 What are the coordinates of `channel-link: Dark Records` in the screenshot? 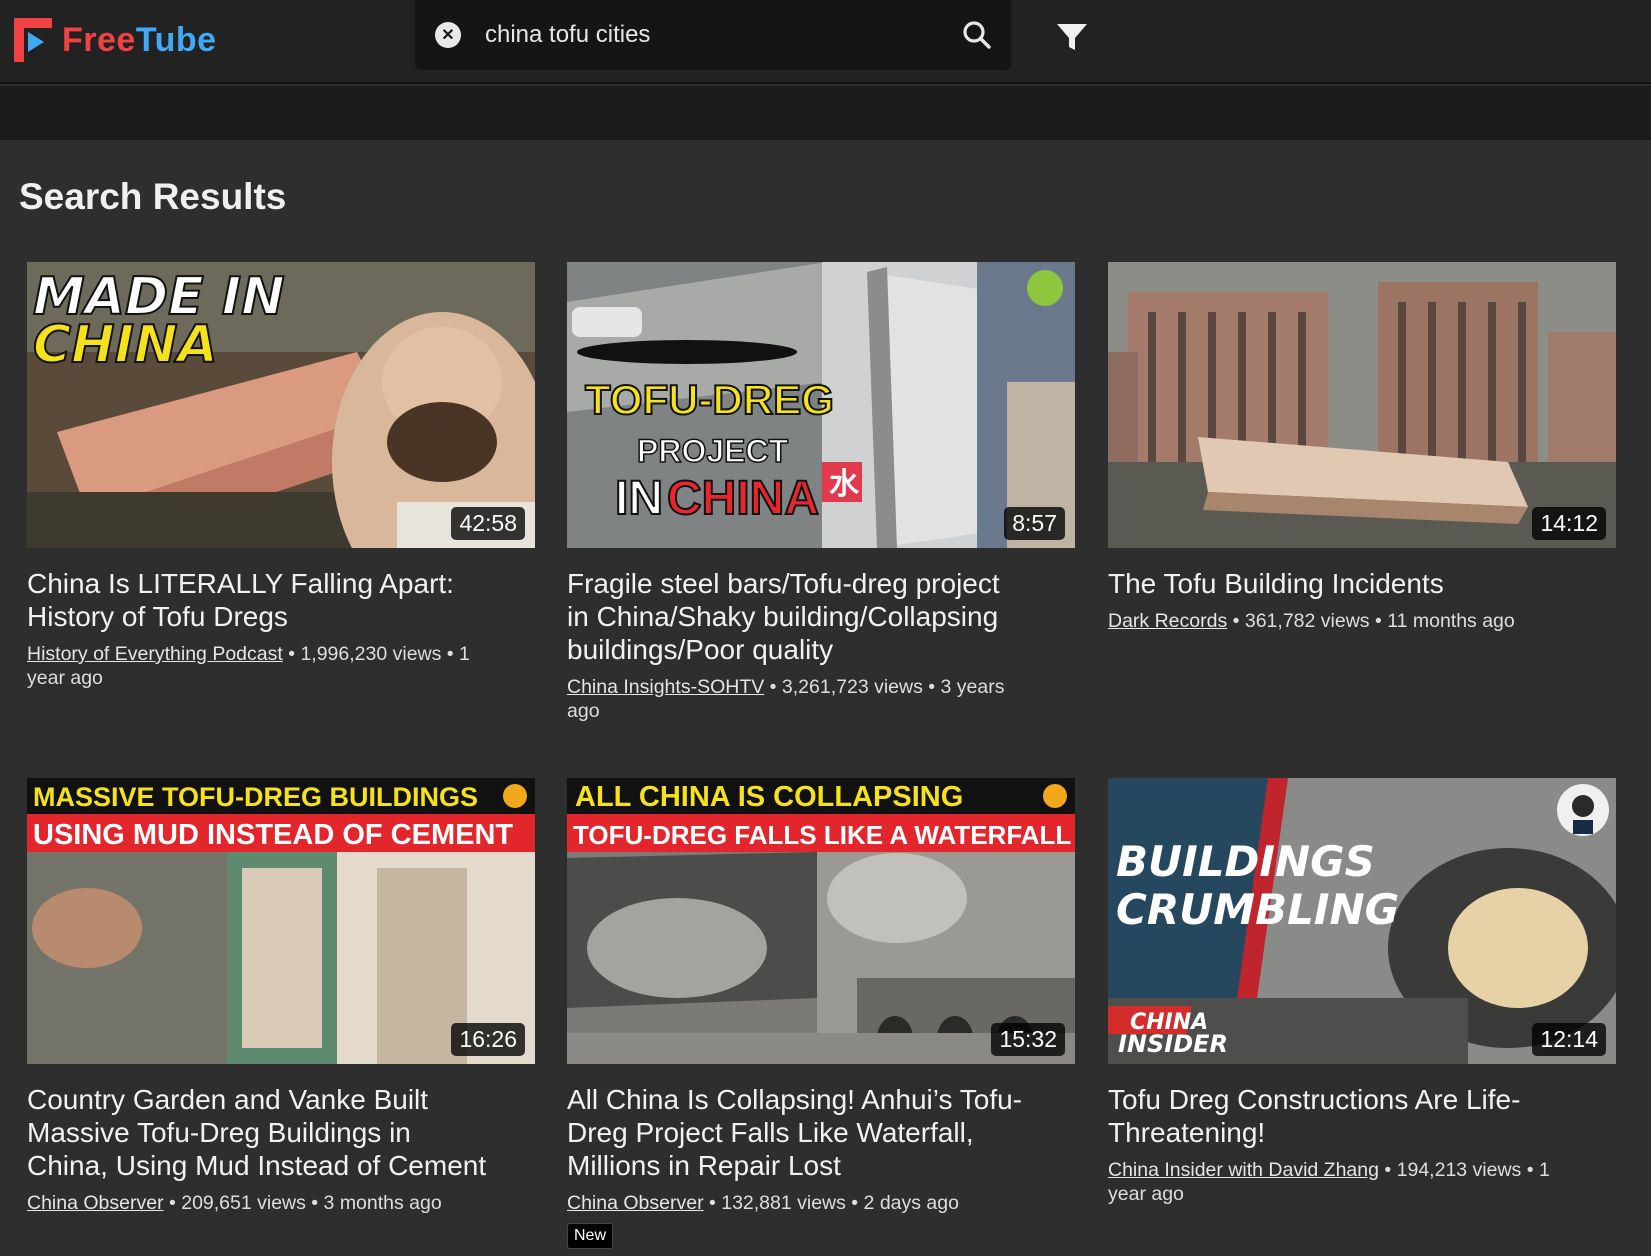 It's located at (1167, 621).